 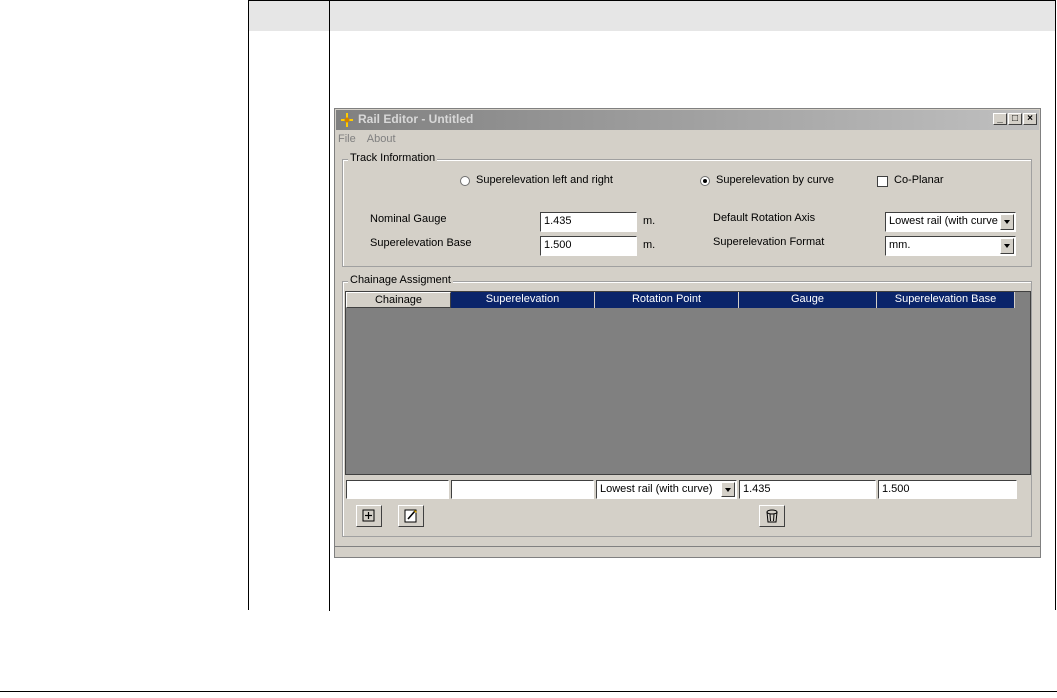 I want to click on superelevation-base-unit: m., so click(x=649, y=245).